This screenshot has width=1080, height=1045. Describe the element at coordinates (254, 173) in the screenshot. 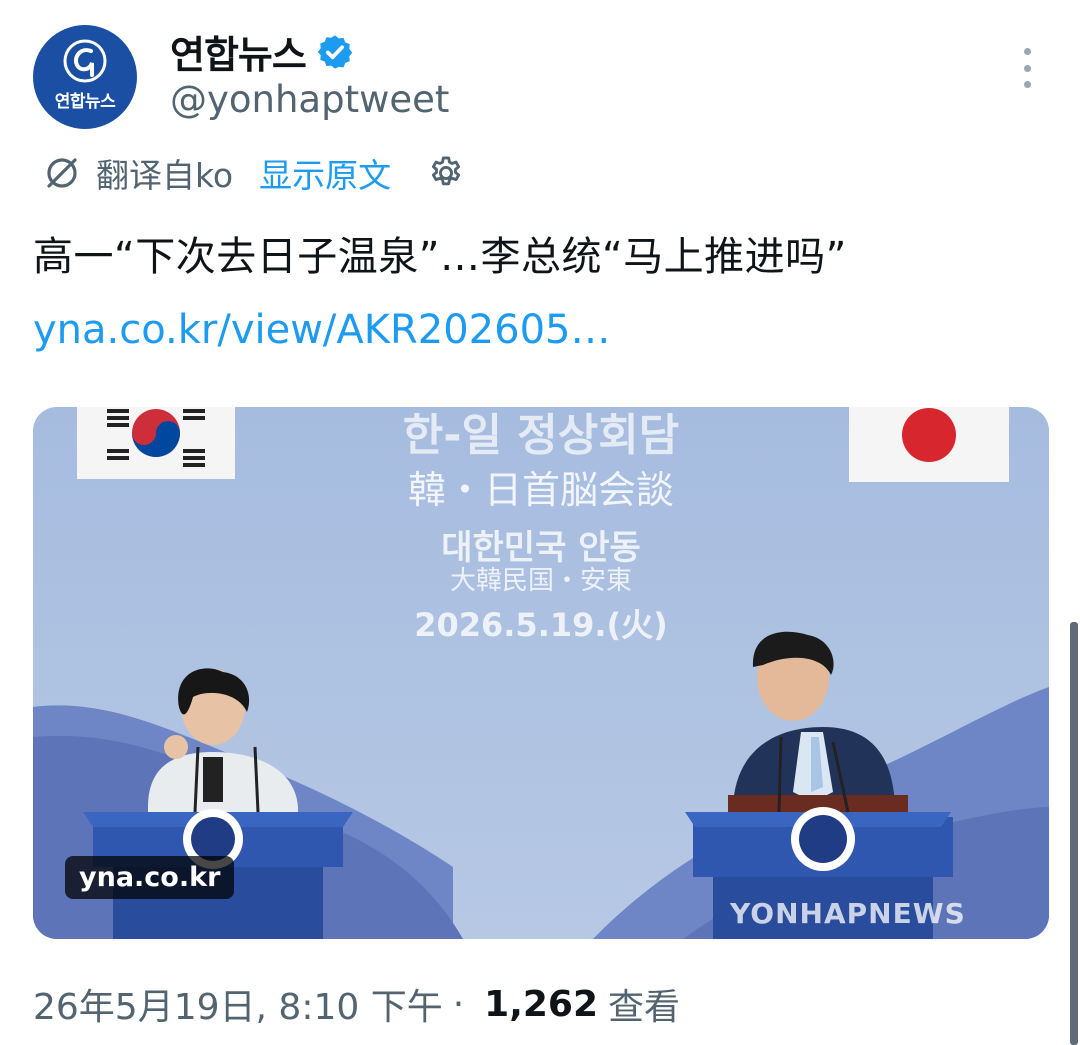

I see `translation-row: 翻译自ko 显示原文` at that location.